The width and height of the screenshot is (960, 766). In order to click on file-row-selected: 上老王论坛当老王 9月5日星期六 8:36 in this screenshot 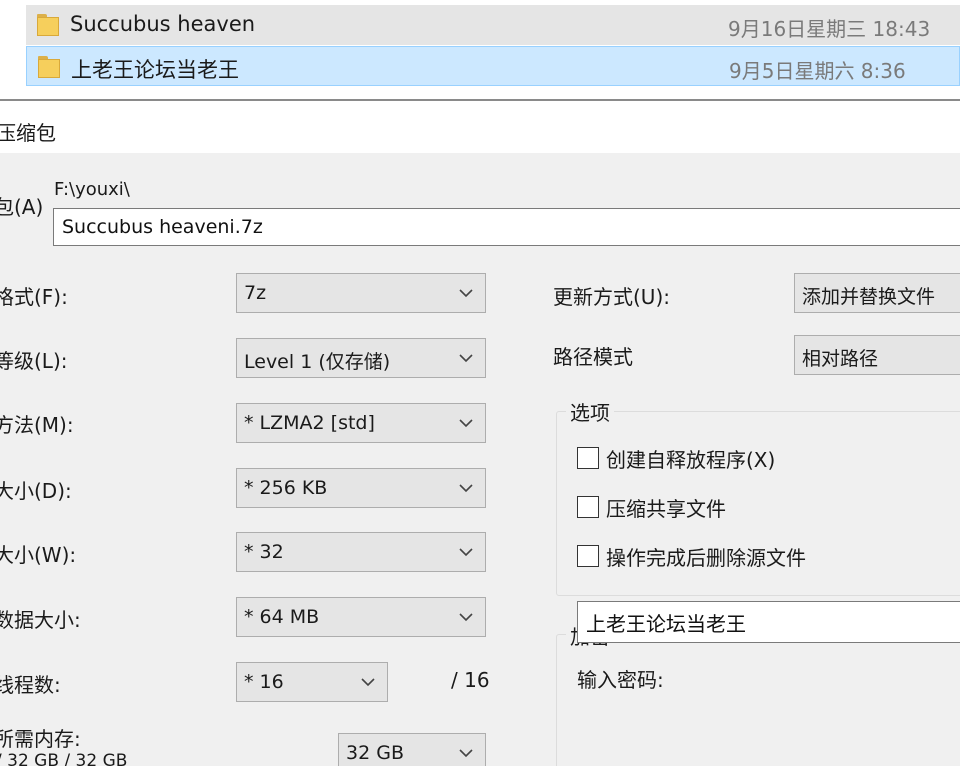, I will do `click(493, 66)`.